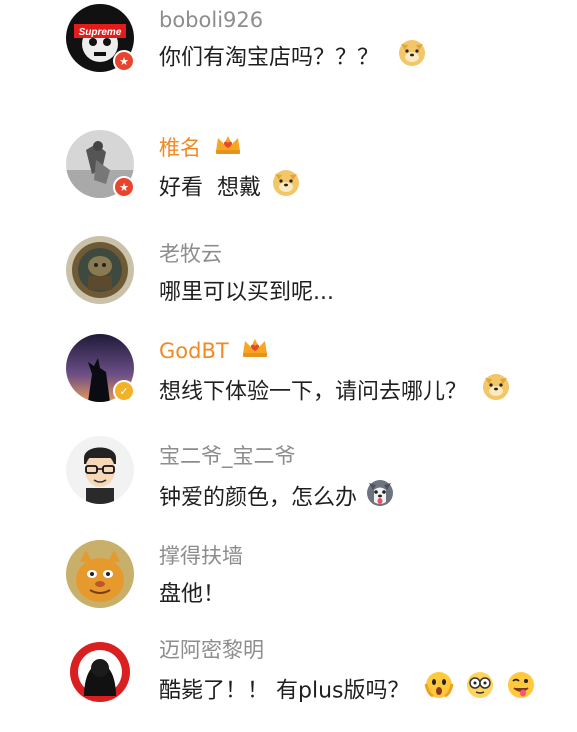 The width and height of the screenshot is (577, 732). I want to click on comment-text-content: 好看 想戴, so click(210, 188).